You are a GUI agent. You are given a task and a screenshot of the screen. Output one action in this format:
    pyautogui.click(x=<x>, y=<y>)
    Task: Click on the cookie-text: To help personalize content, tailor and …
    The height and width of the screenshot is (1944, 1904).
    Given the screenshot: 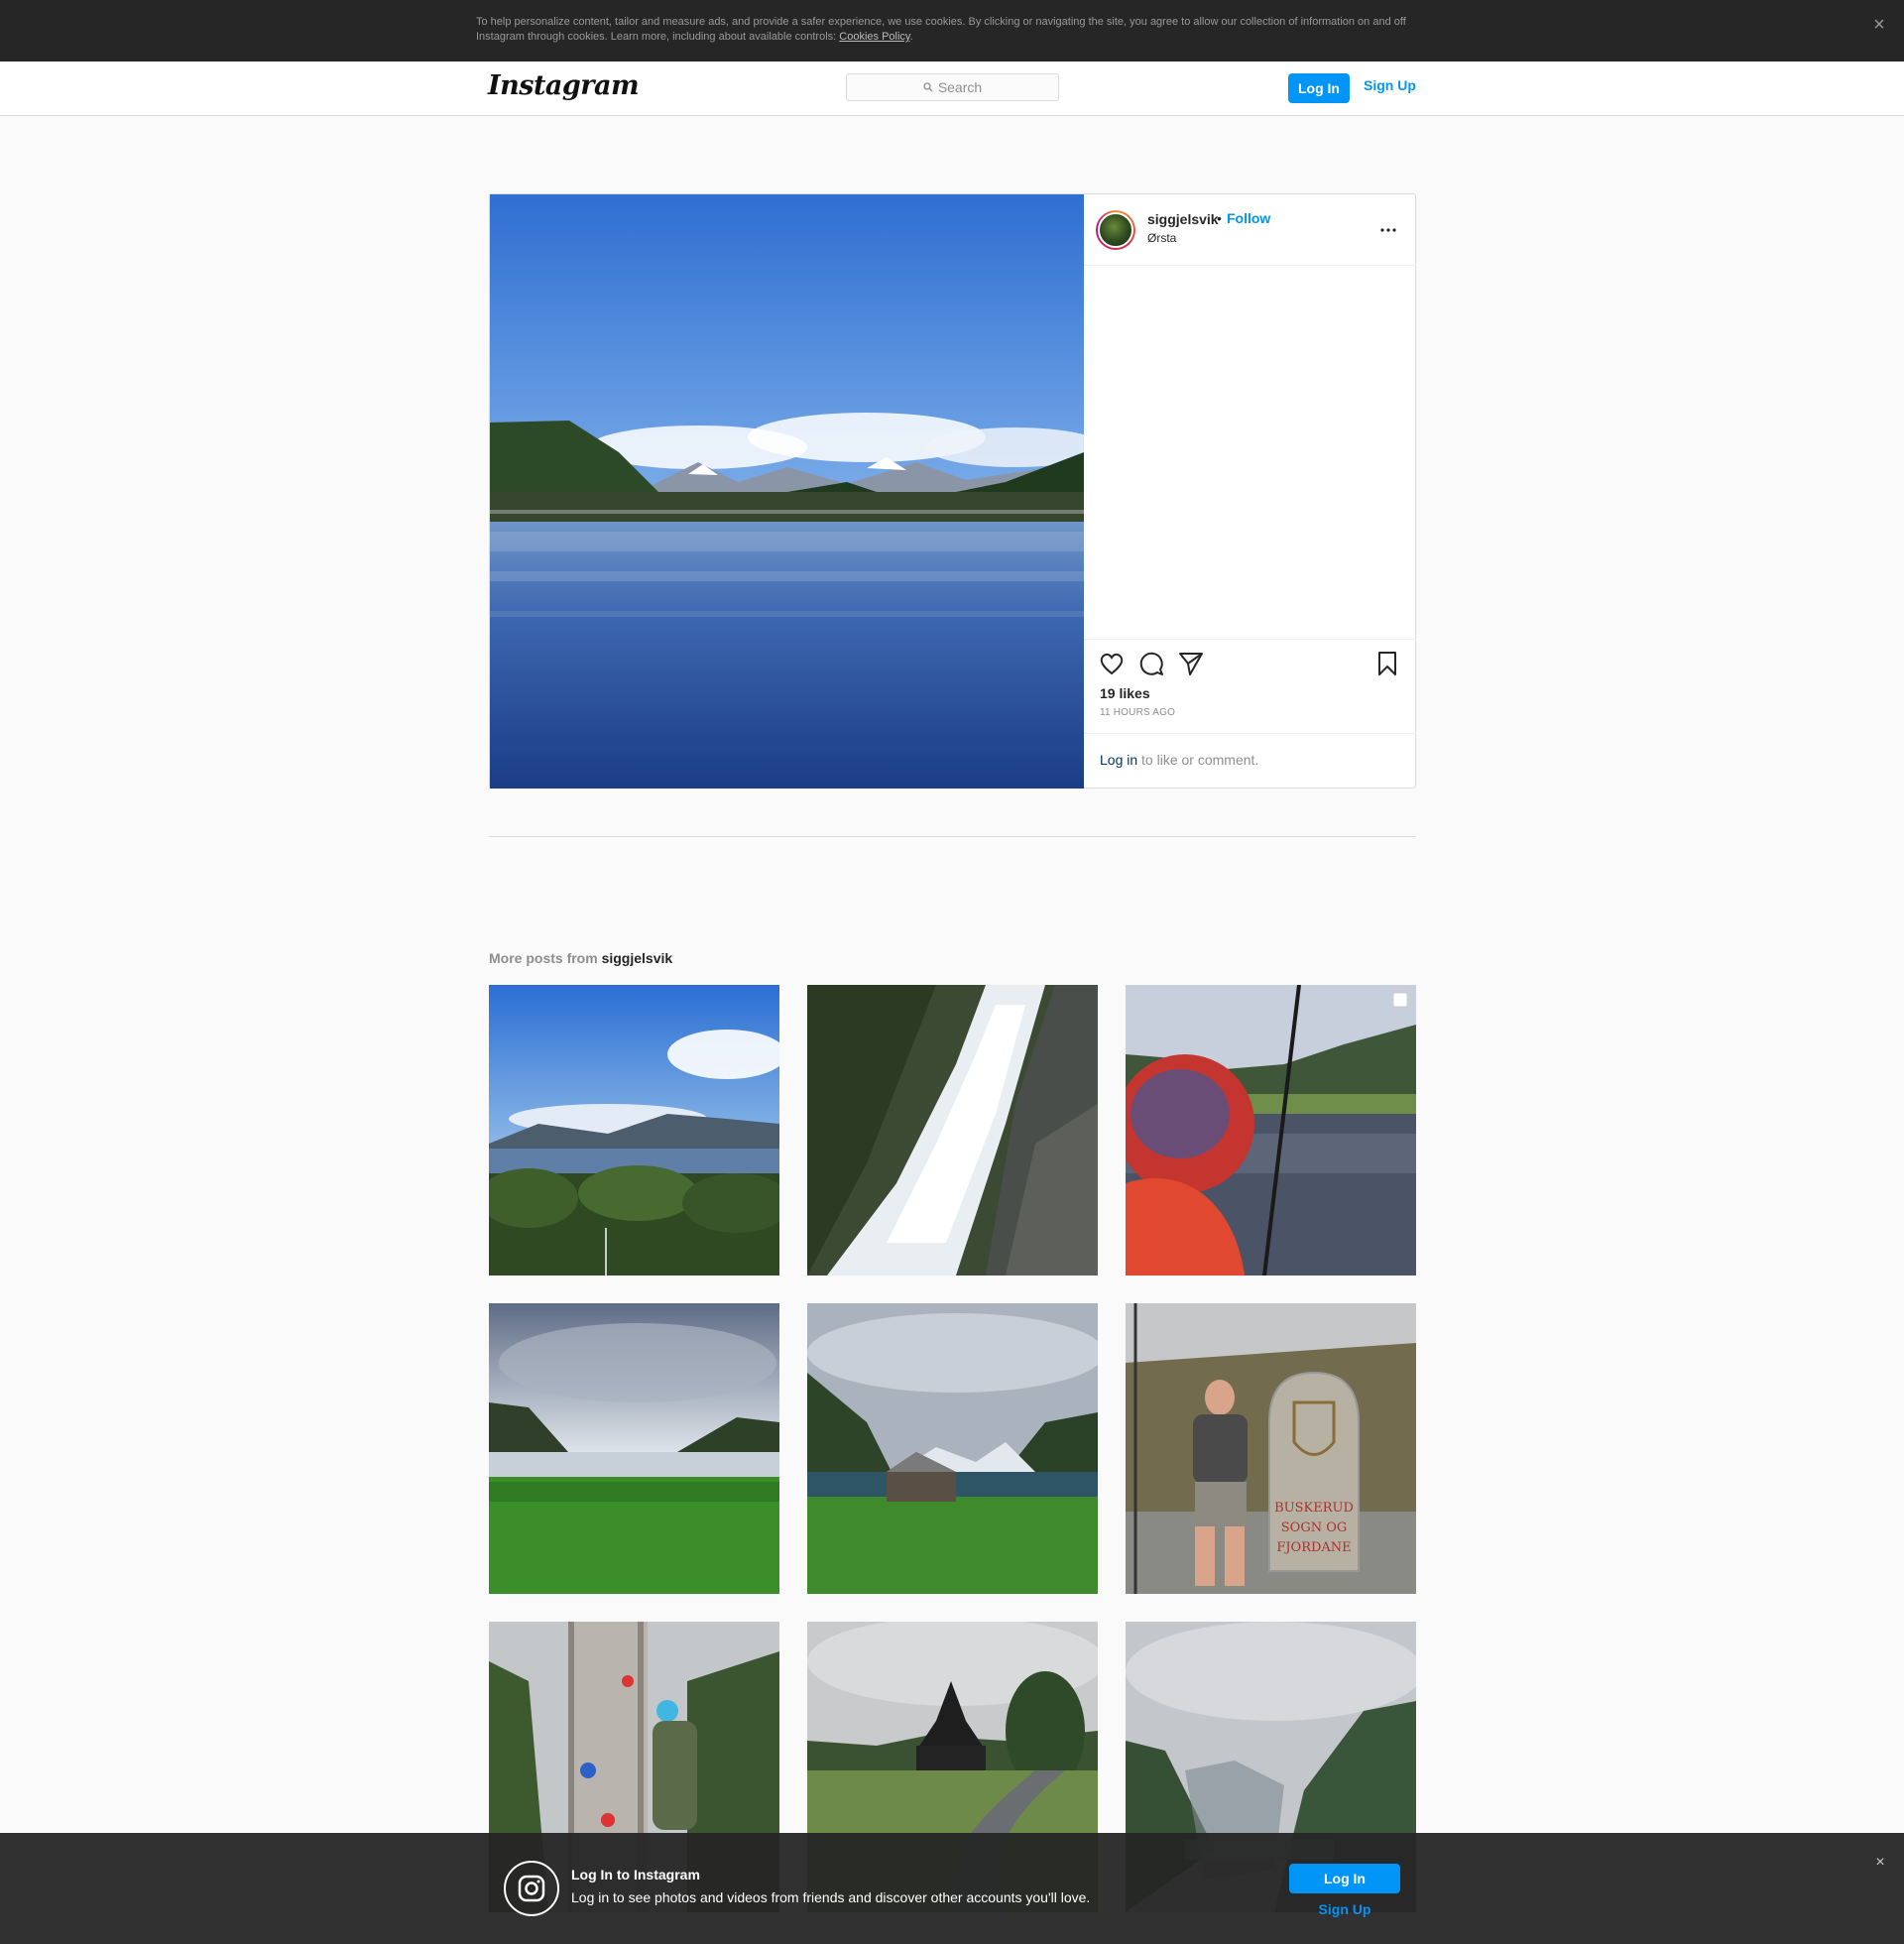 What is the action you would take?
    pyautogui.click(x=941, y=29)
    